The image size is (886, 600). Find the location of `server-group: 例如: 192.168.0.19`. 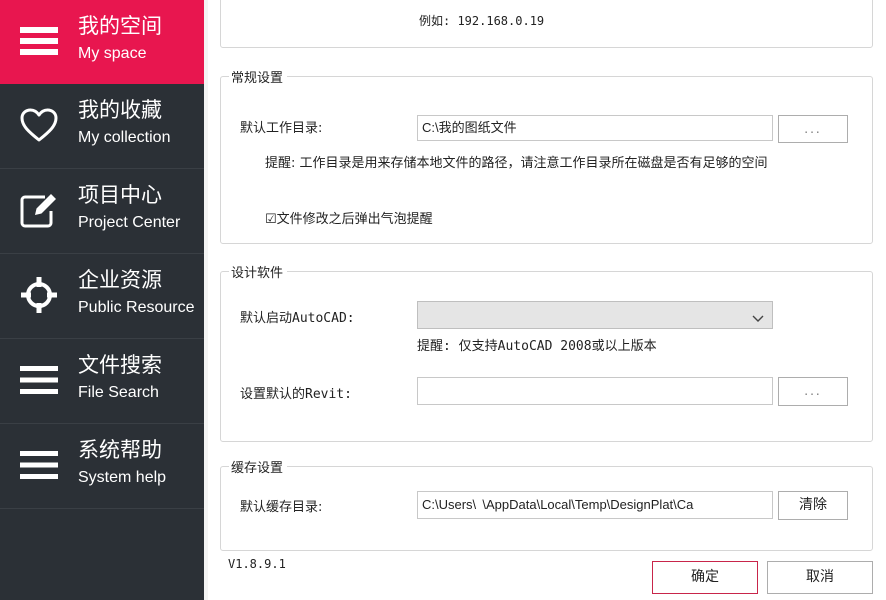

server-group: 例如: 192.168.0.19 is located at coordinates (546, 24).